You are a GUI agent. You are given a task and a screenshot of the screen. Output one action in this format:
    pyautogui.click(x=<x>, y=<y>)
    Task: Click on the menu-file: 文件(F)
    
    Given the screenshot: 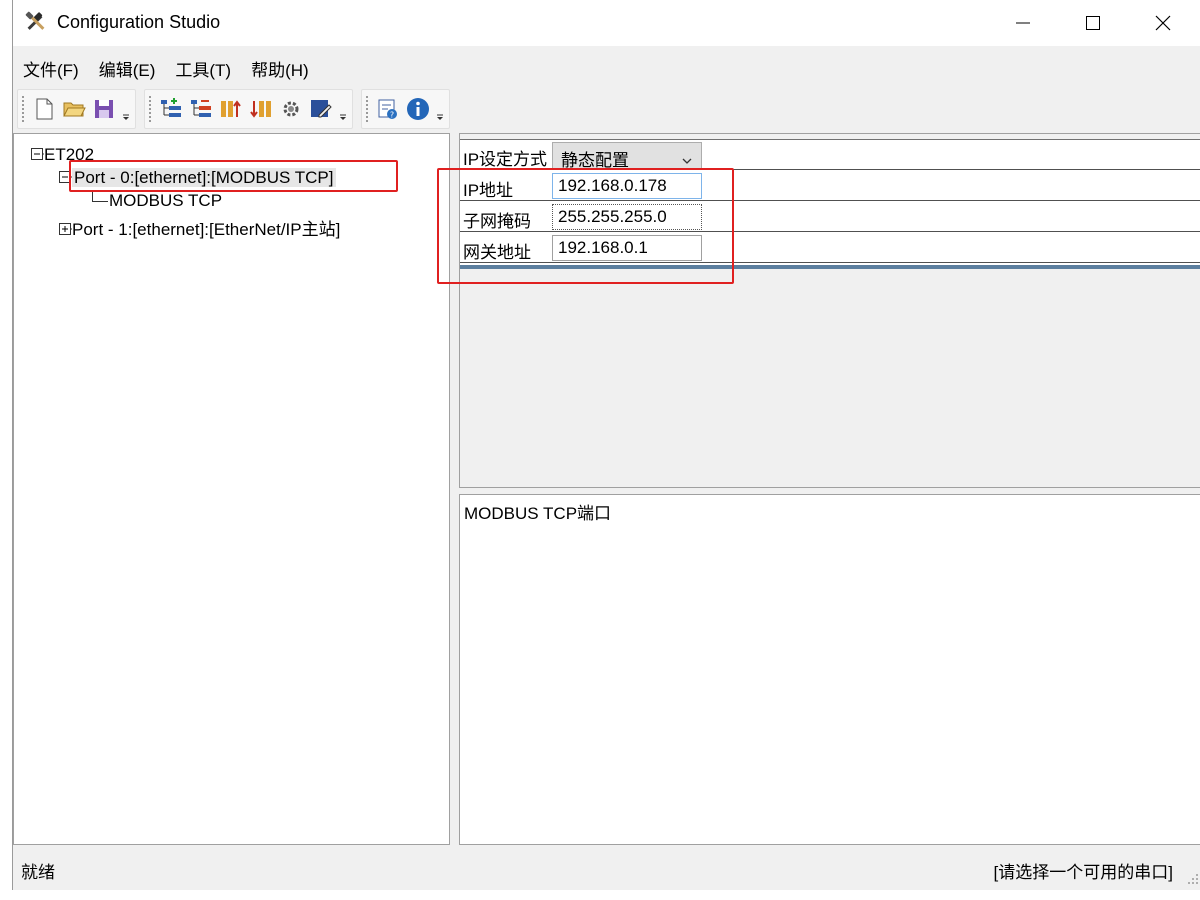 What is the action you would take?
    pyautogui.click(x=51, y=68)
    